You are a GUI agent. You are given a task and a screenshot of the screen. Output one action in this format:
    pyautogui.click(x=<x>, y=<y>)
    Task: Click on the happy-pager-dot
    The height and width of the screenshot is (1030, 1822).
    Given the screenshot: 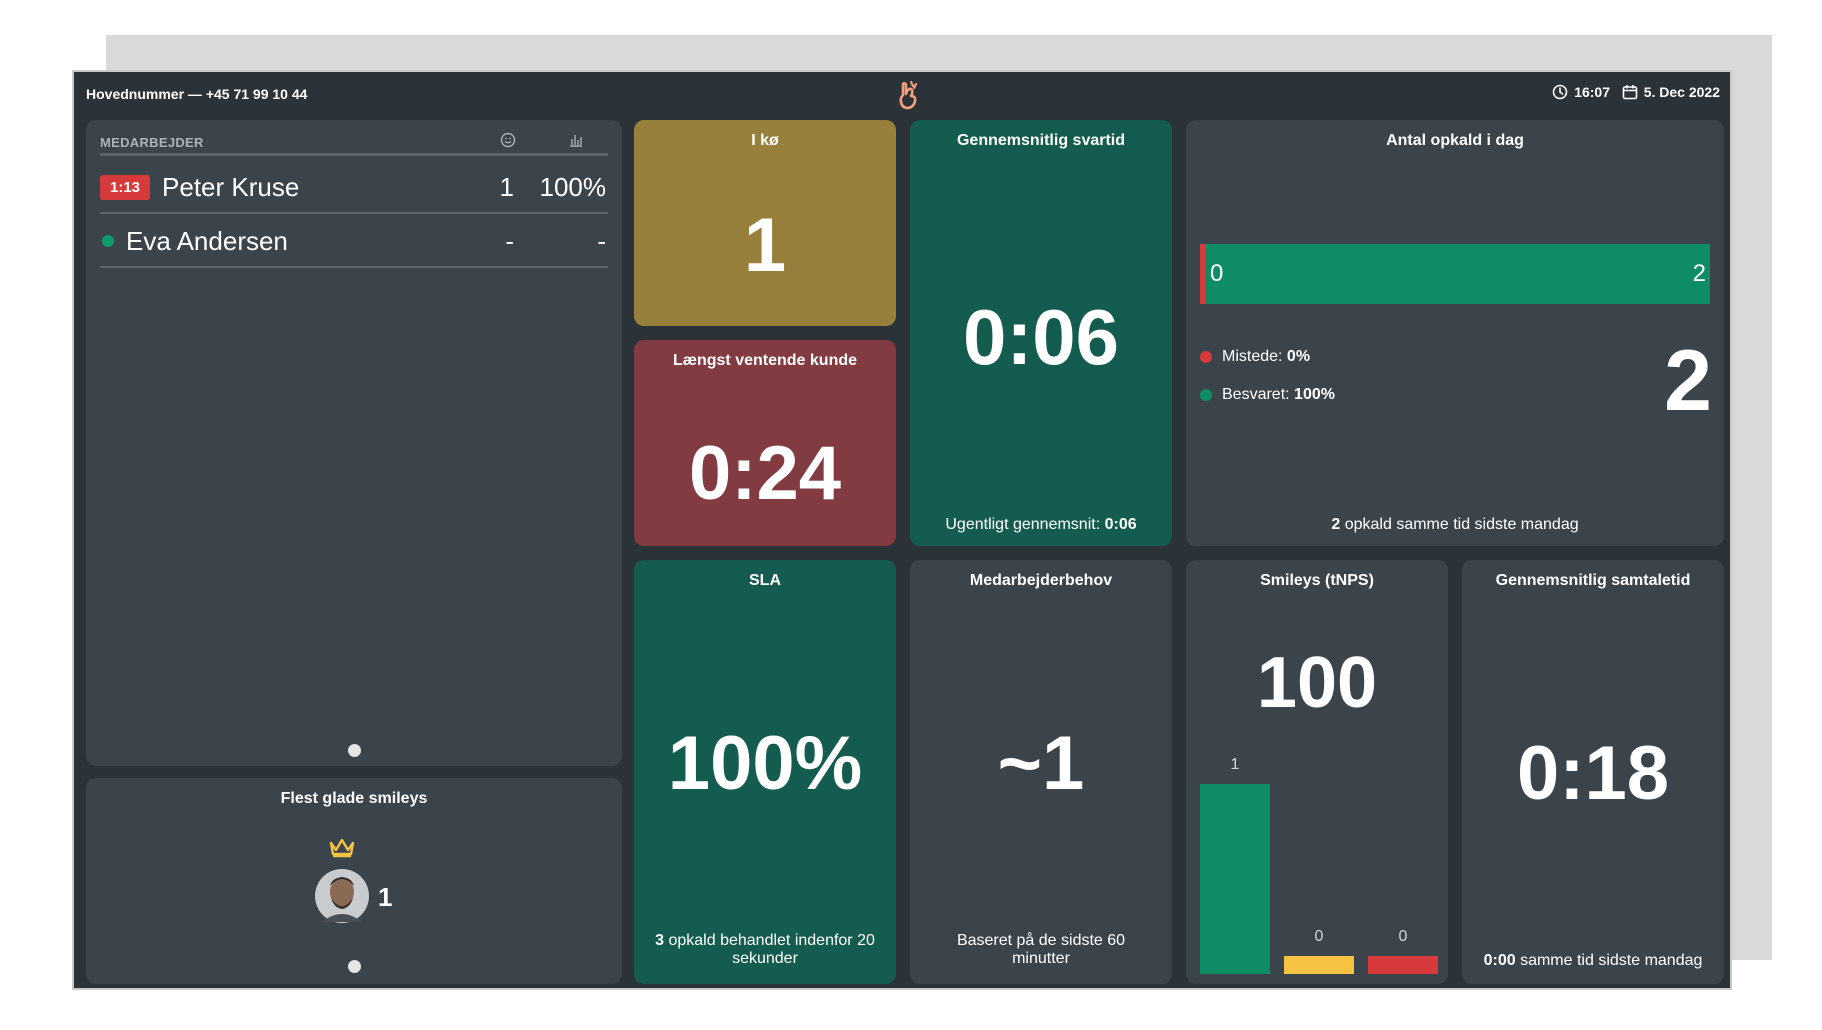 What is the action you would take?
    pyautogui.click(x=354, y=966)
    